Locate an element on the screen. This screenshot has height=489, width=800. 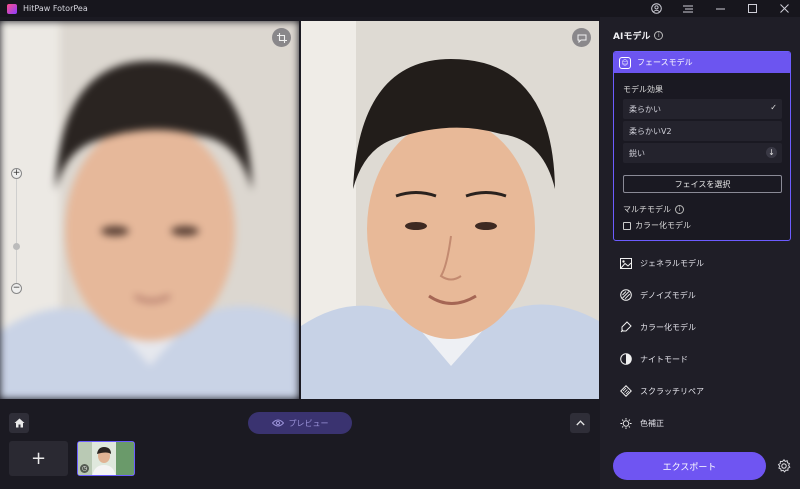
model-label: ナイトモード is located at coordinates (664, 359).